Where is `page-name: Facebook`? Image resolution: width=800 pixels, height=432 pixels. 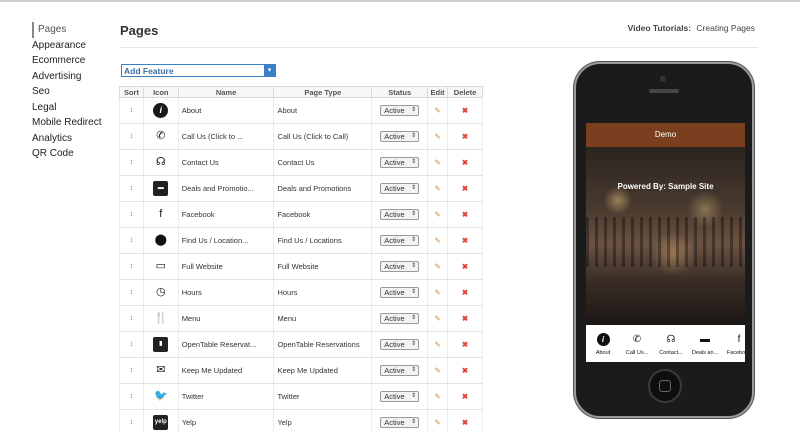 page-name: Facebook is located at coordinates (226, 214).